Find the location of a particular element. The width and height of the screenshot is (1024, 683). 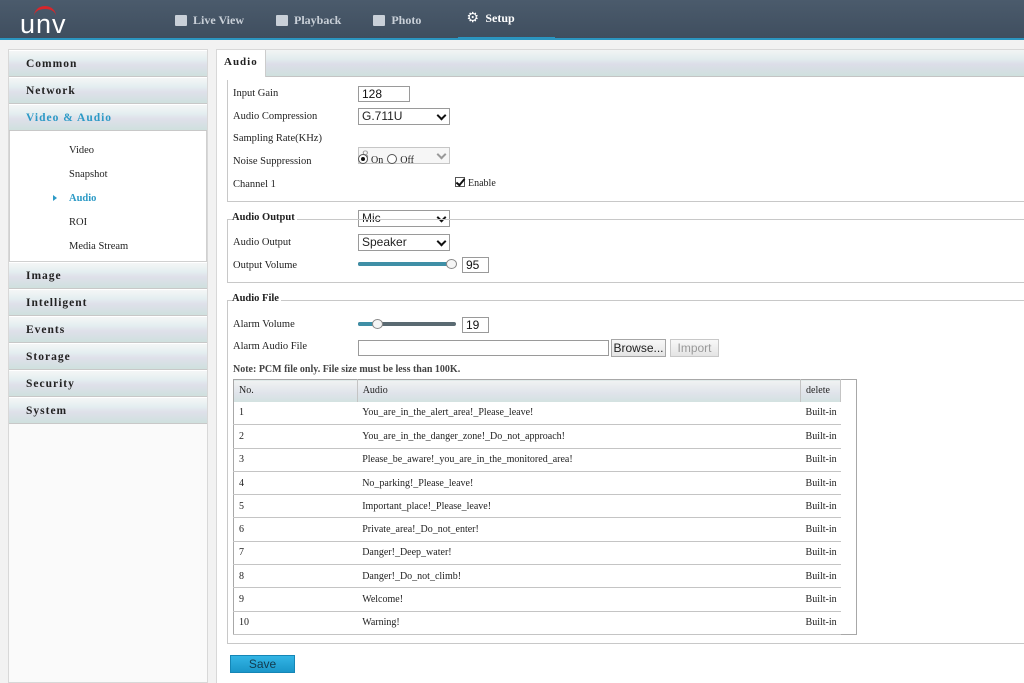

audio-output-select: Speaker is located at coordinates (404, 242).